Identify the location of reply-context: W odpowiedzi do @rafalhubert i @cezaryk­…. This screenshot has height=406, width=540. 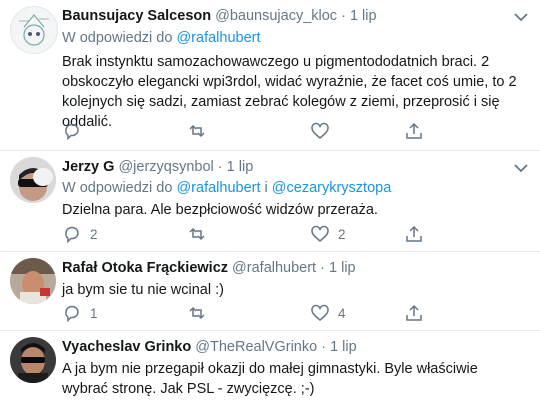
(226, 188).